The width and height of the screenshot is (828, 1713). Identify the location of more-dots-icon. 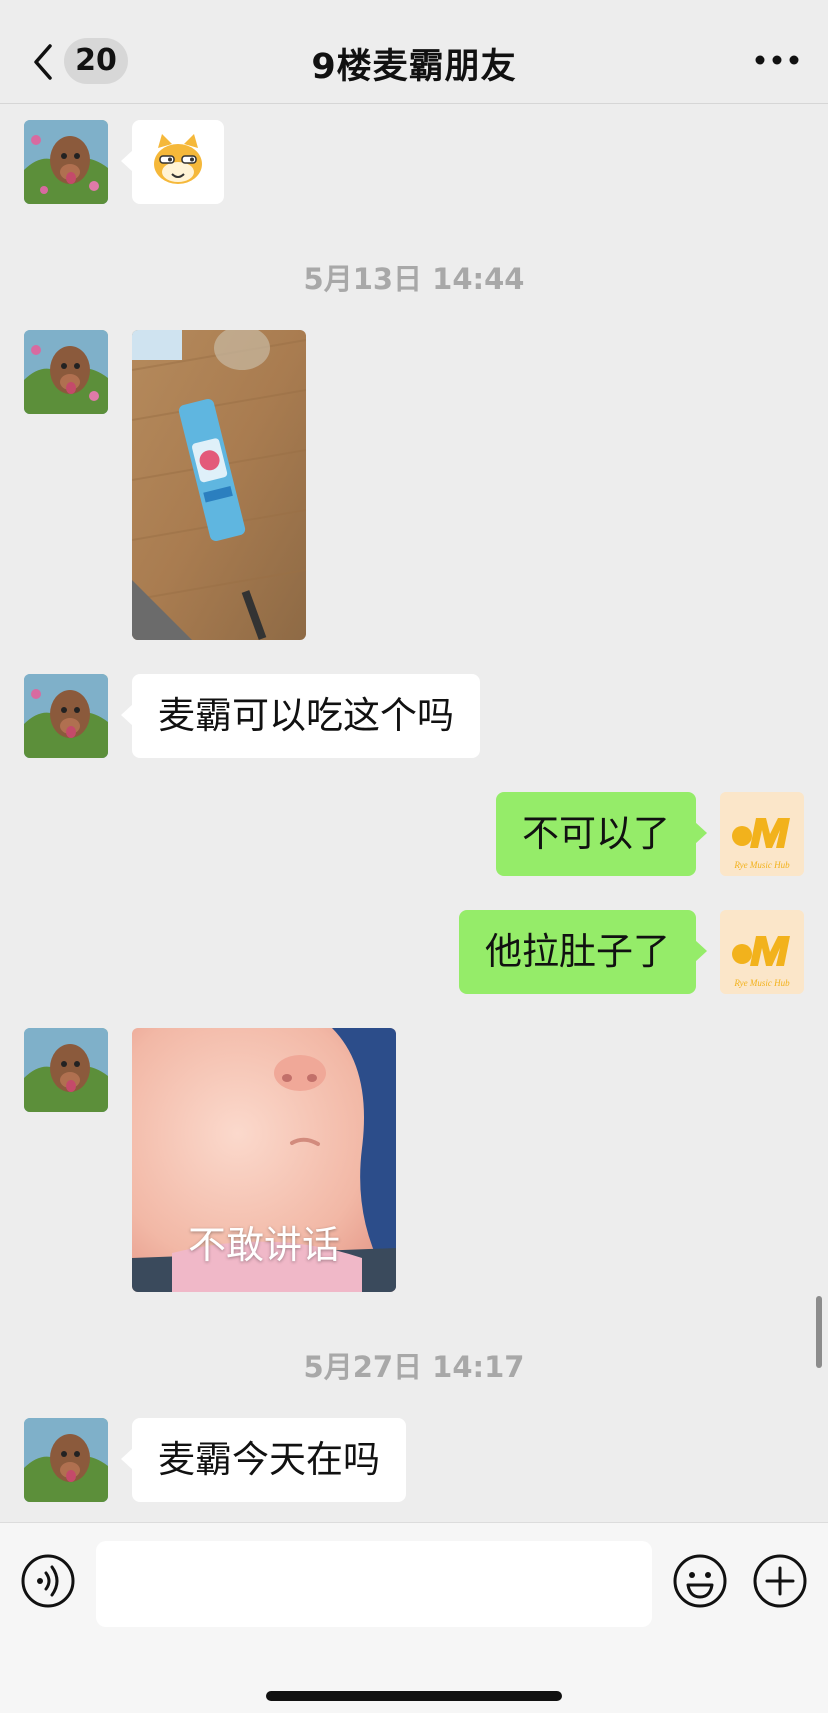
(777, 60).